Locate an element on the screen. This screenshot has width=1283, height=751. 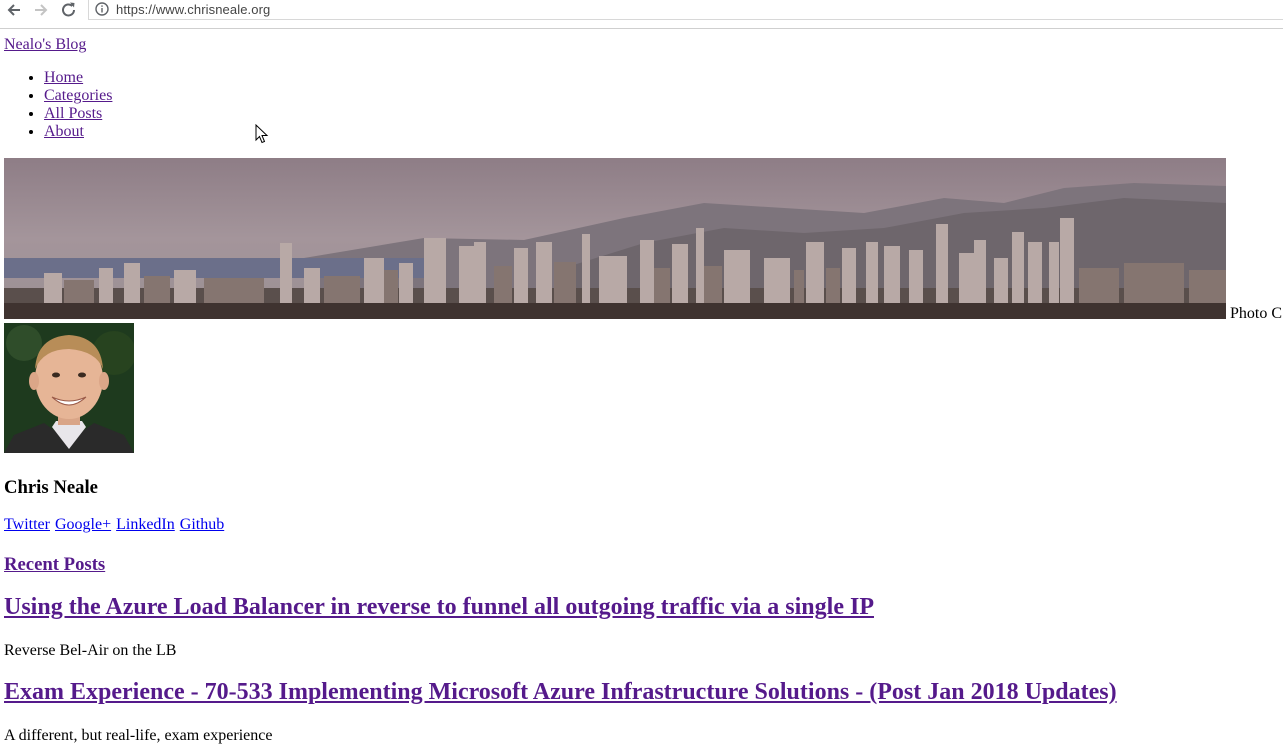
social-links: Twitter Google+ LinkedIn Github is located at coordinates (114, 525).